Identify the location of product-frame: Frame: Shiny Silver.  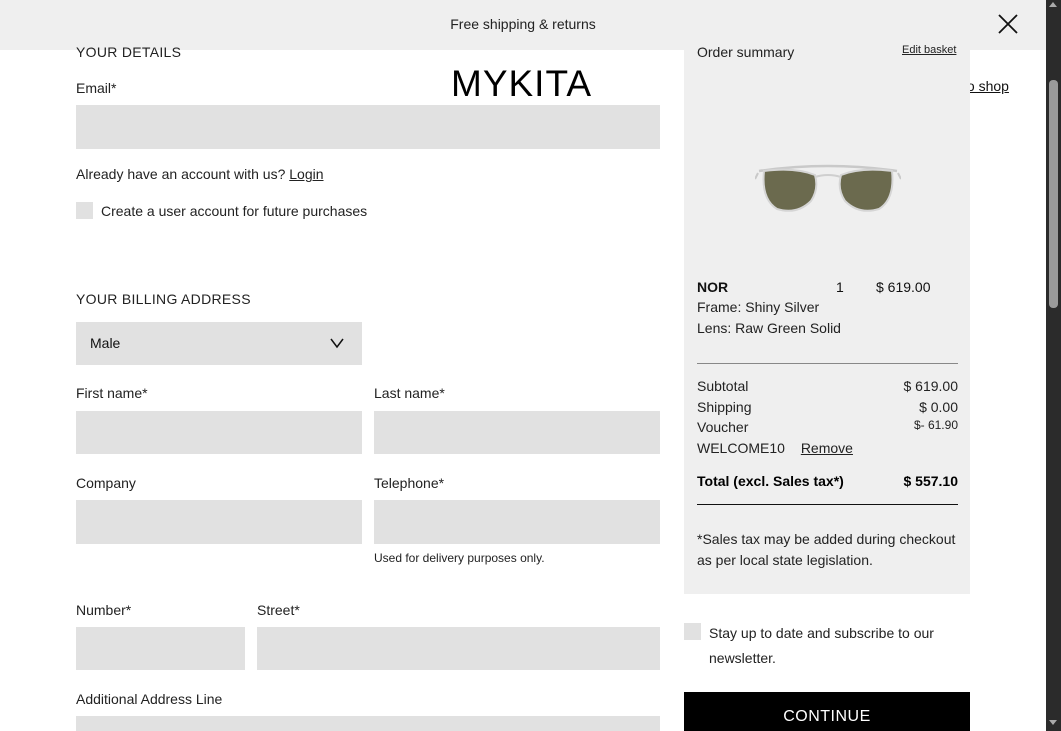
(758, 307).